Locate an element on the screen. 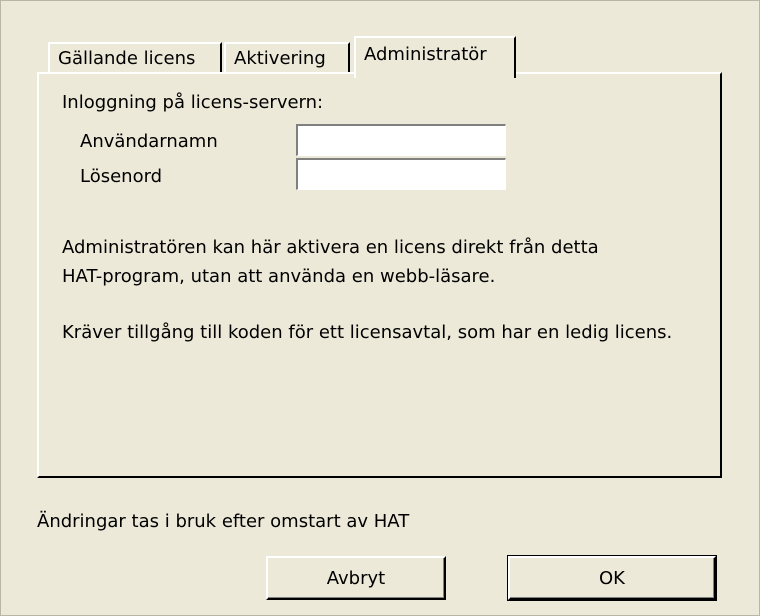 Image resolution: width=760 pixels, height=616 pixels. tab-current-license-label: Gällande licens is located at coordinates (127, 58).